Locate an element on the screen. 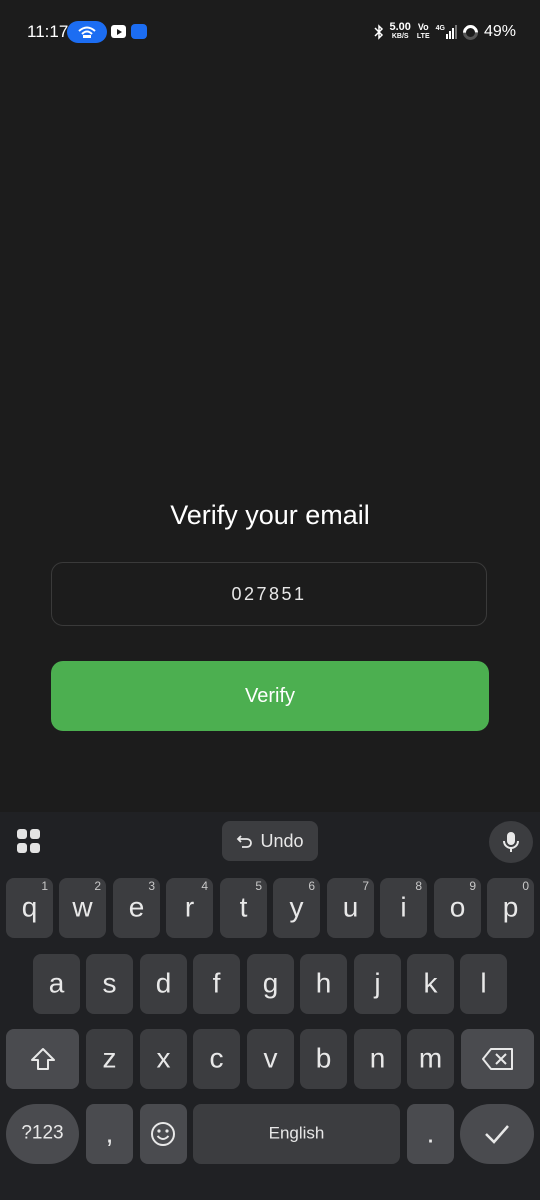 The height and width of the screenshot is (1200, 540). key-o: 9o is located at coordinates (457, 908).